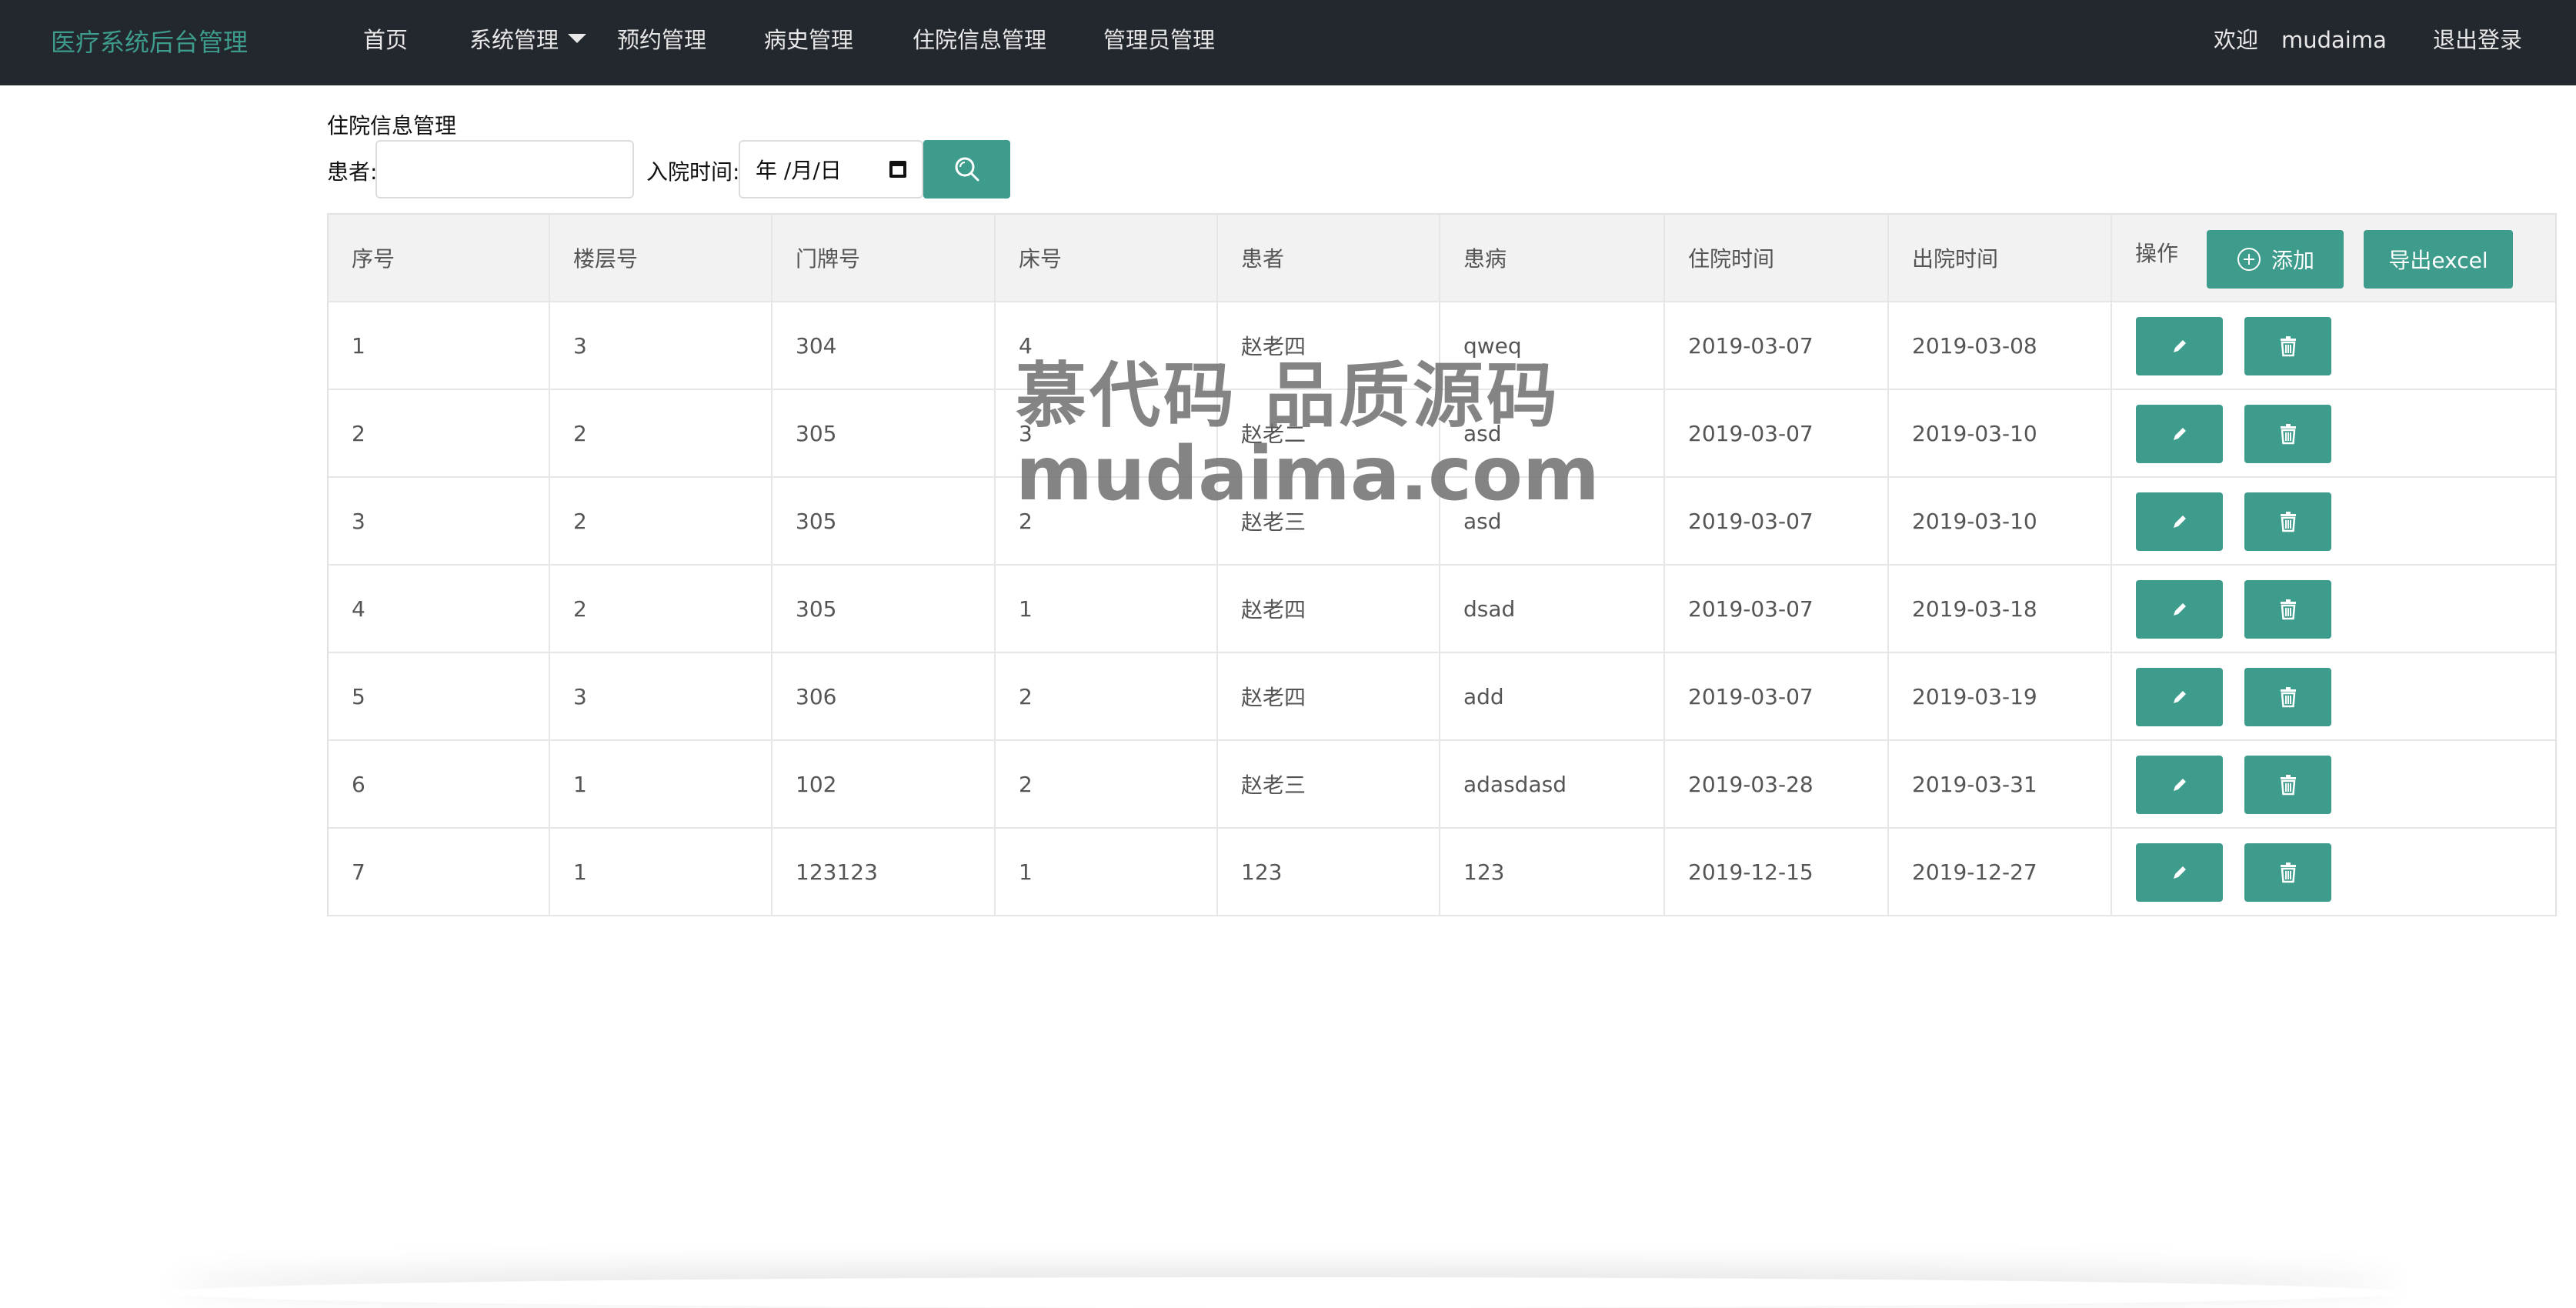  Describe the element at coordinates (504, 169) in the screenshot. I see `patient-search-input` at that location.